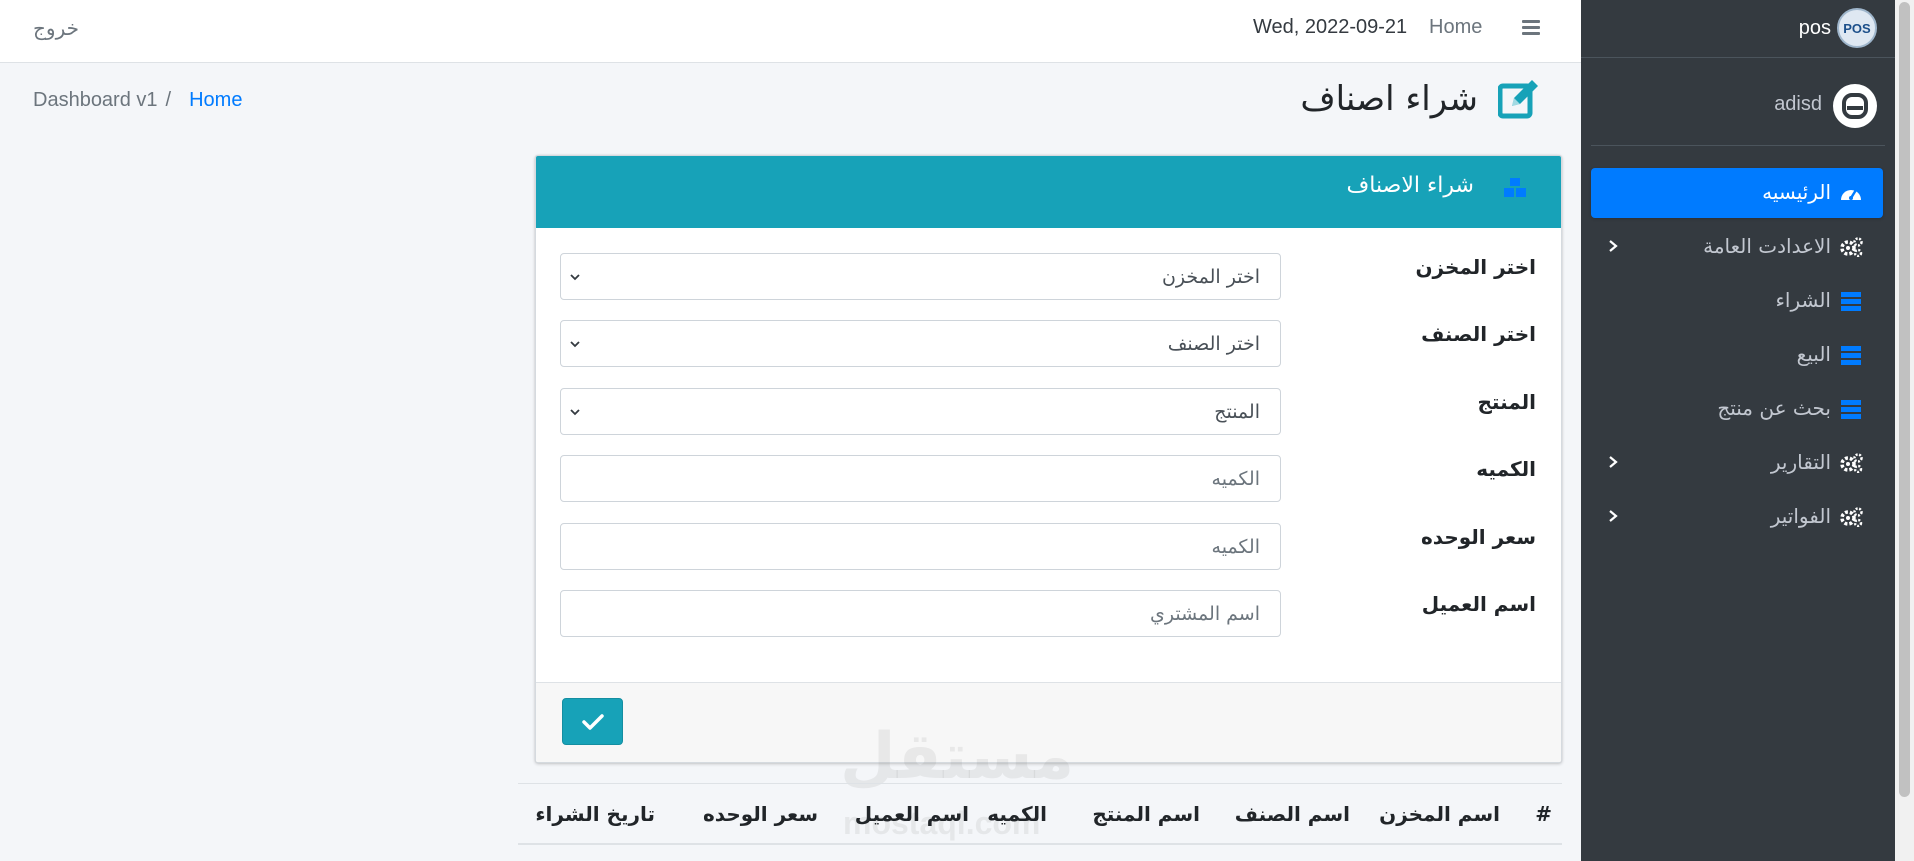 The height and width of the screenshot is (861, 1914). I want to click on top-navbar: خروج Wed, 2022-09-21 Home, so click(790, 31).